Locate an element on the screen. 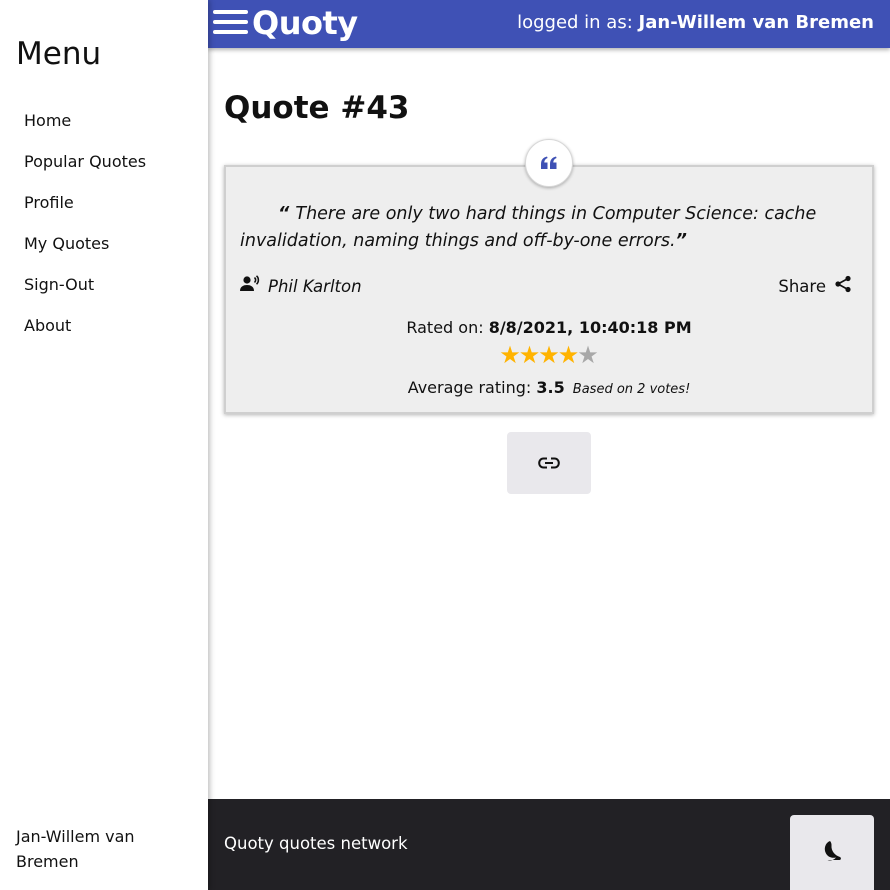 The width and height of the screenshot is (890, 890). link-icon is located at coordinates (549, 463).